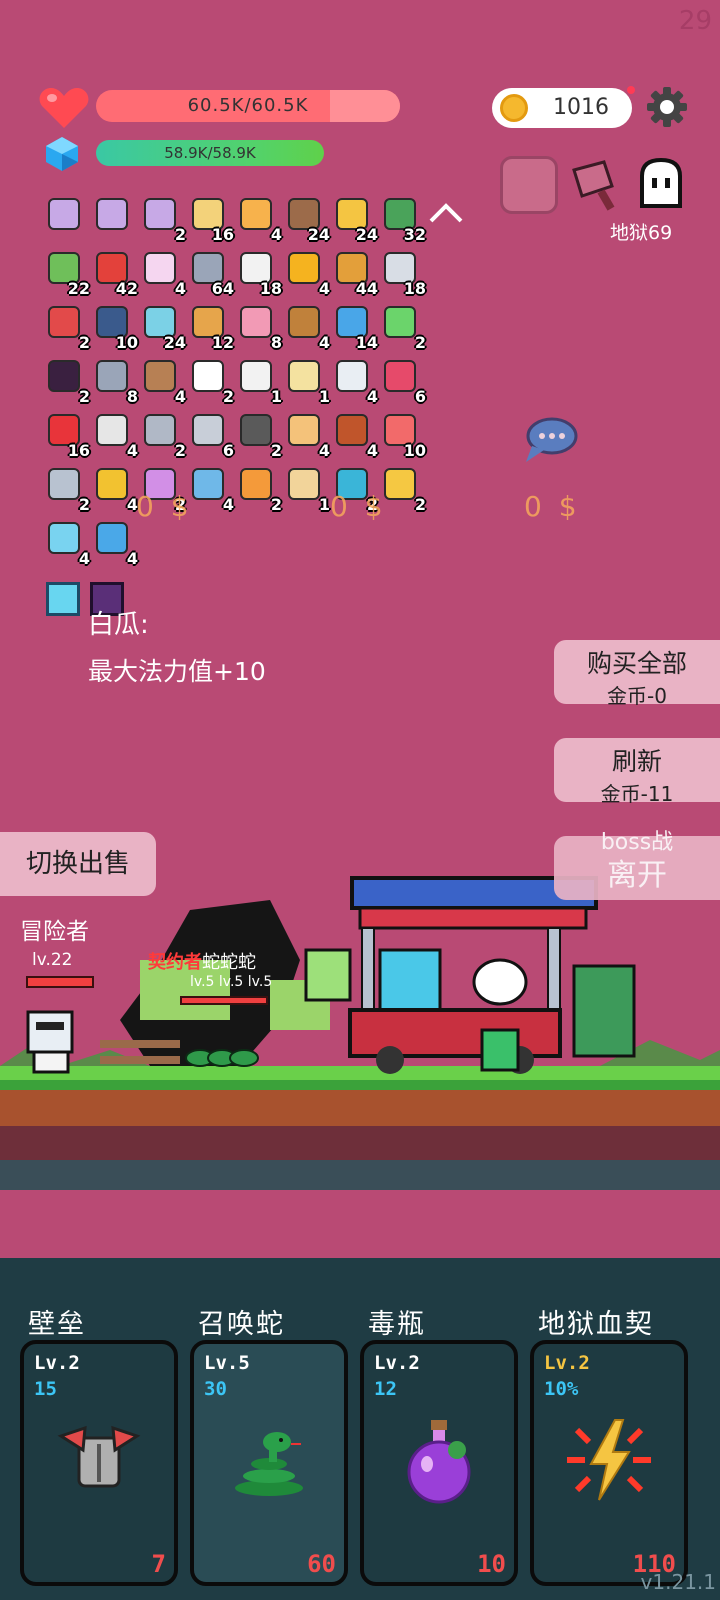  I want to click on inventory-row: 2 10 24 12 8 4 14 2, so click(244, 331).